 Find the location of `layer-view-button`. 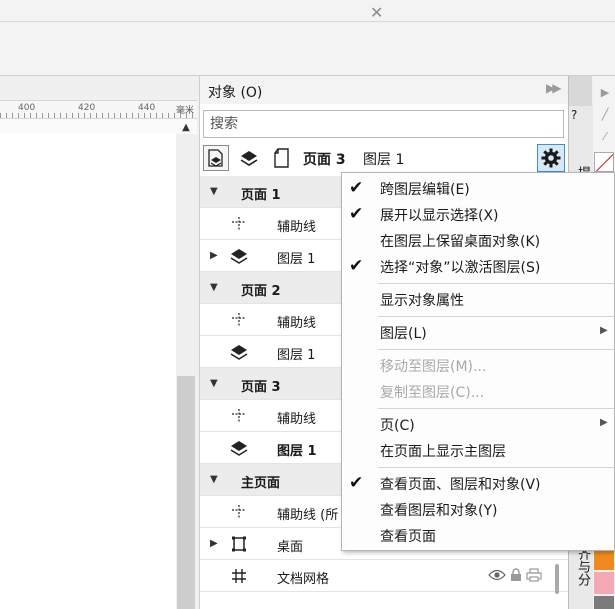

layer-view-button is located at coordinates (249, 158).